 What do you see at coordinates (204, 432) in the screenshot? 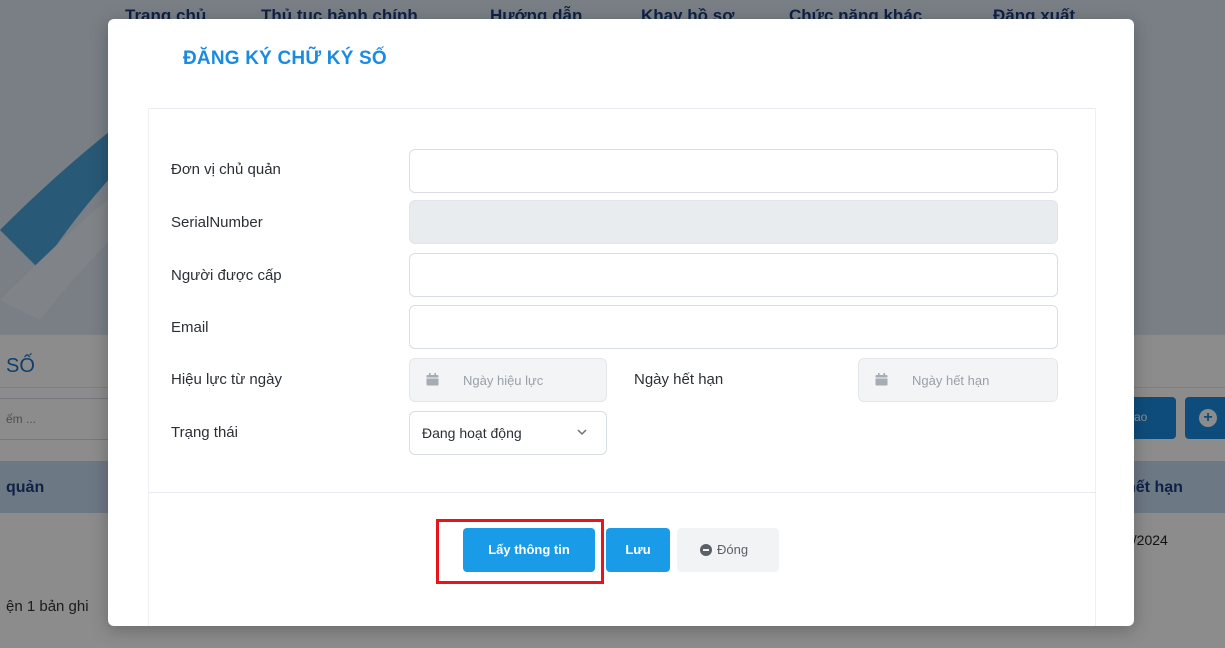
I see `status-label: Trạng thái` at bounding box center [204, 432].